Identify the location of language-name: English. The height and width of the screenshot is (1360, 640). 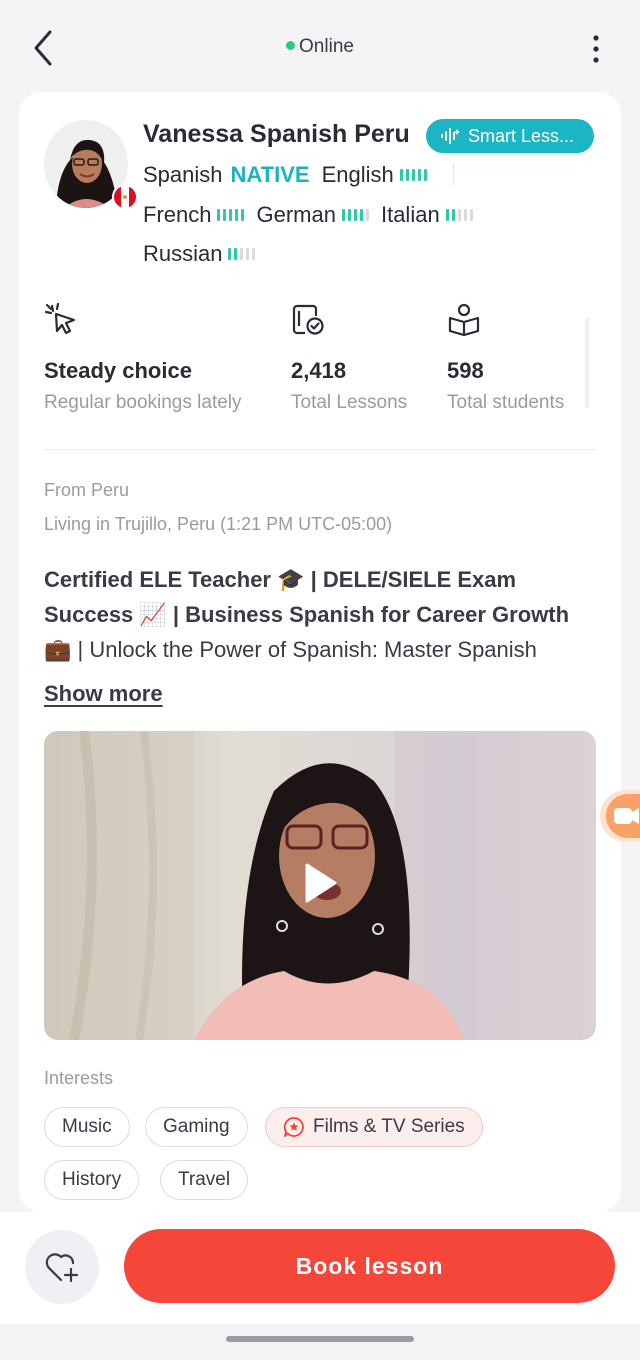
(357, 174).